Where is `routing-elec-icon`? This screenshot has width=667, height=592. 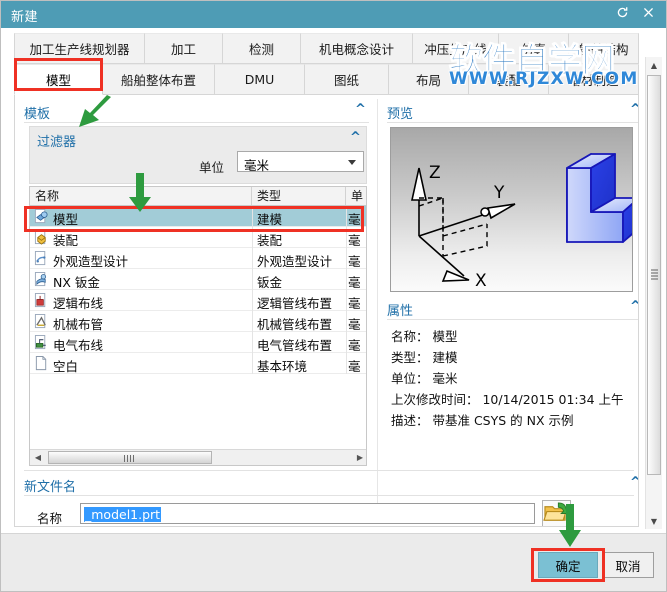
routing-elec-icon is located at coordinates (41, 342).